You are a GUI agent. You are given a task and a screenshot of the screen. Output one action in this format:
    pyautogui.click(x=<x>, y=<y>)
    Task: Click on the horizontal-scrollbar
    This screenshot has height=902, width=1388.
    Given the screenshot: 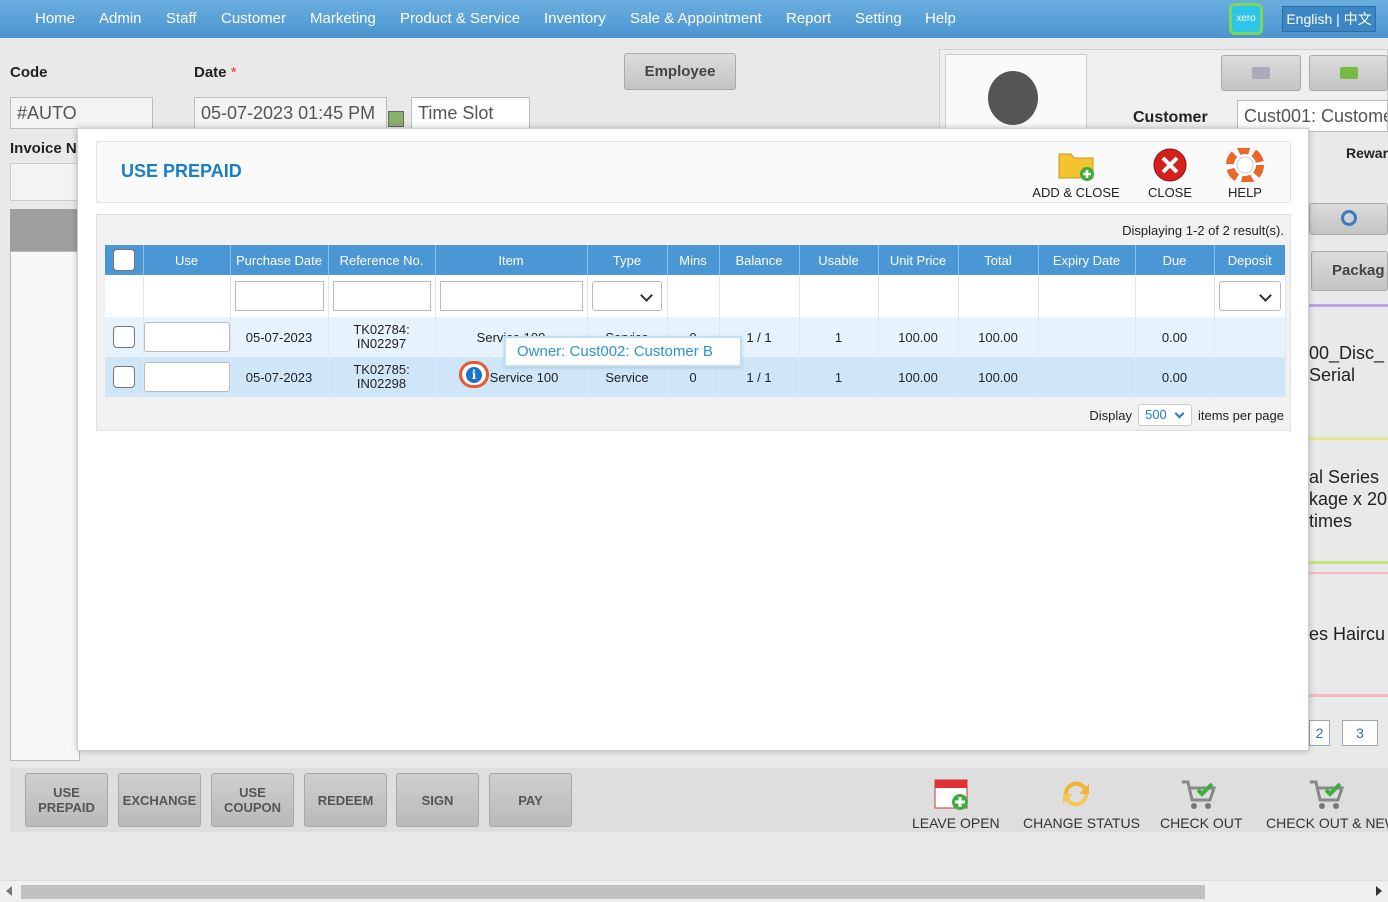 What is the action you would take?
    pyautogui.click(x=694, y=891)
    